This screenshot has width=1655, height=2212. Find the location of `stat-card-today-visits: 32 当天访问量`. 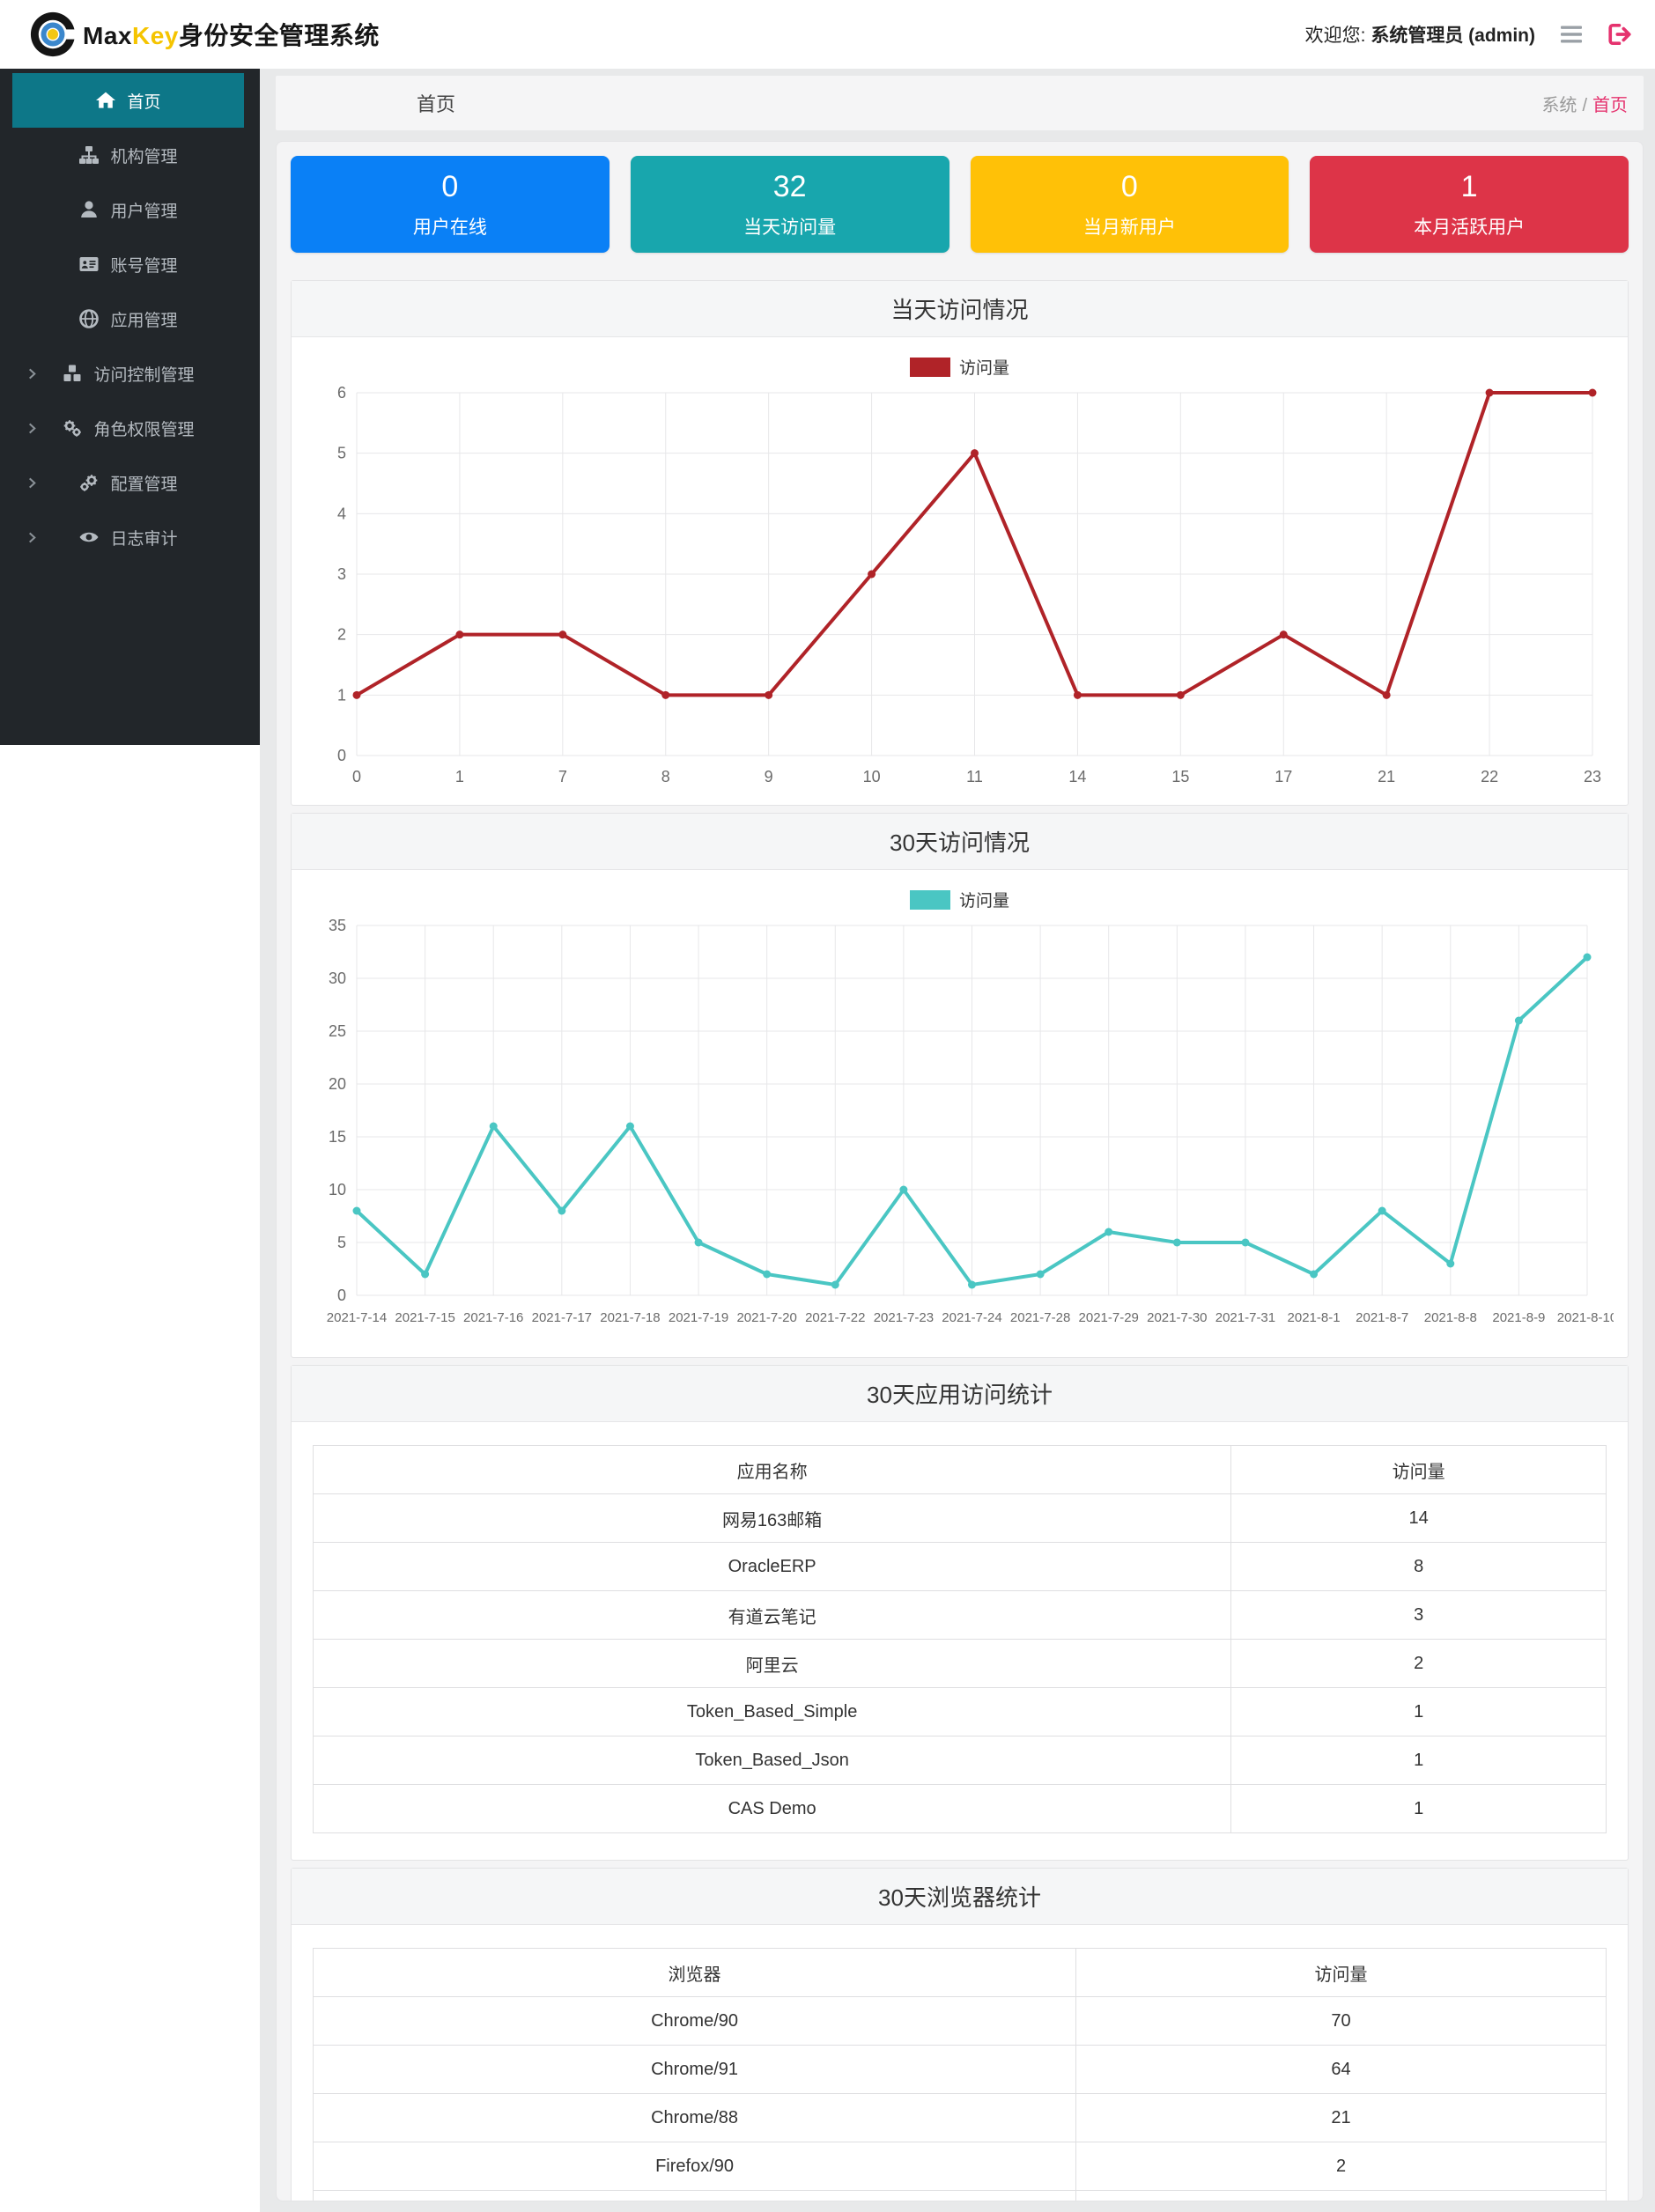

stat-card-today-visits: 32 当天访问量 is located at coordinates (789, 204).